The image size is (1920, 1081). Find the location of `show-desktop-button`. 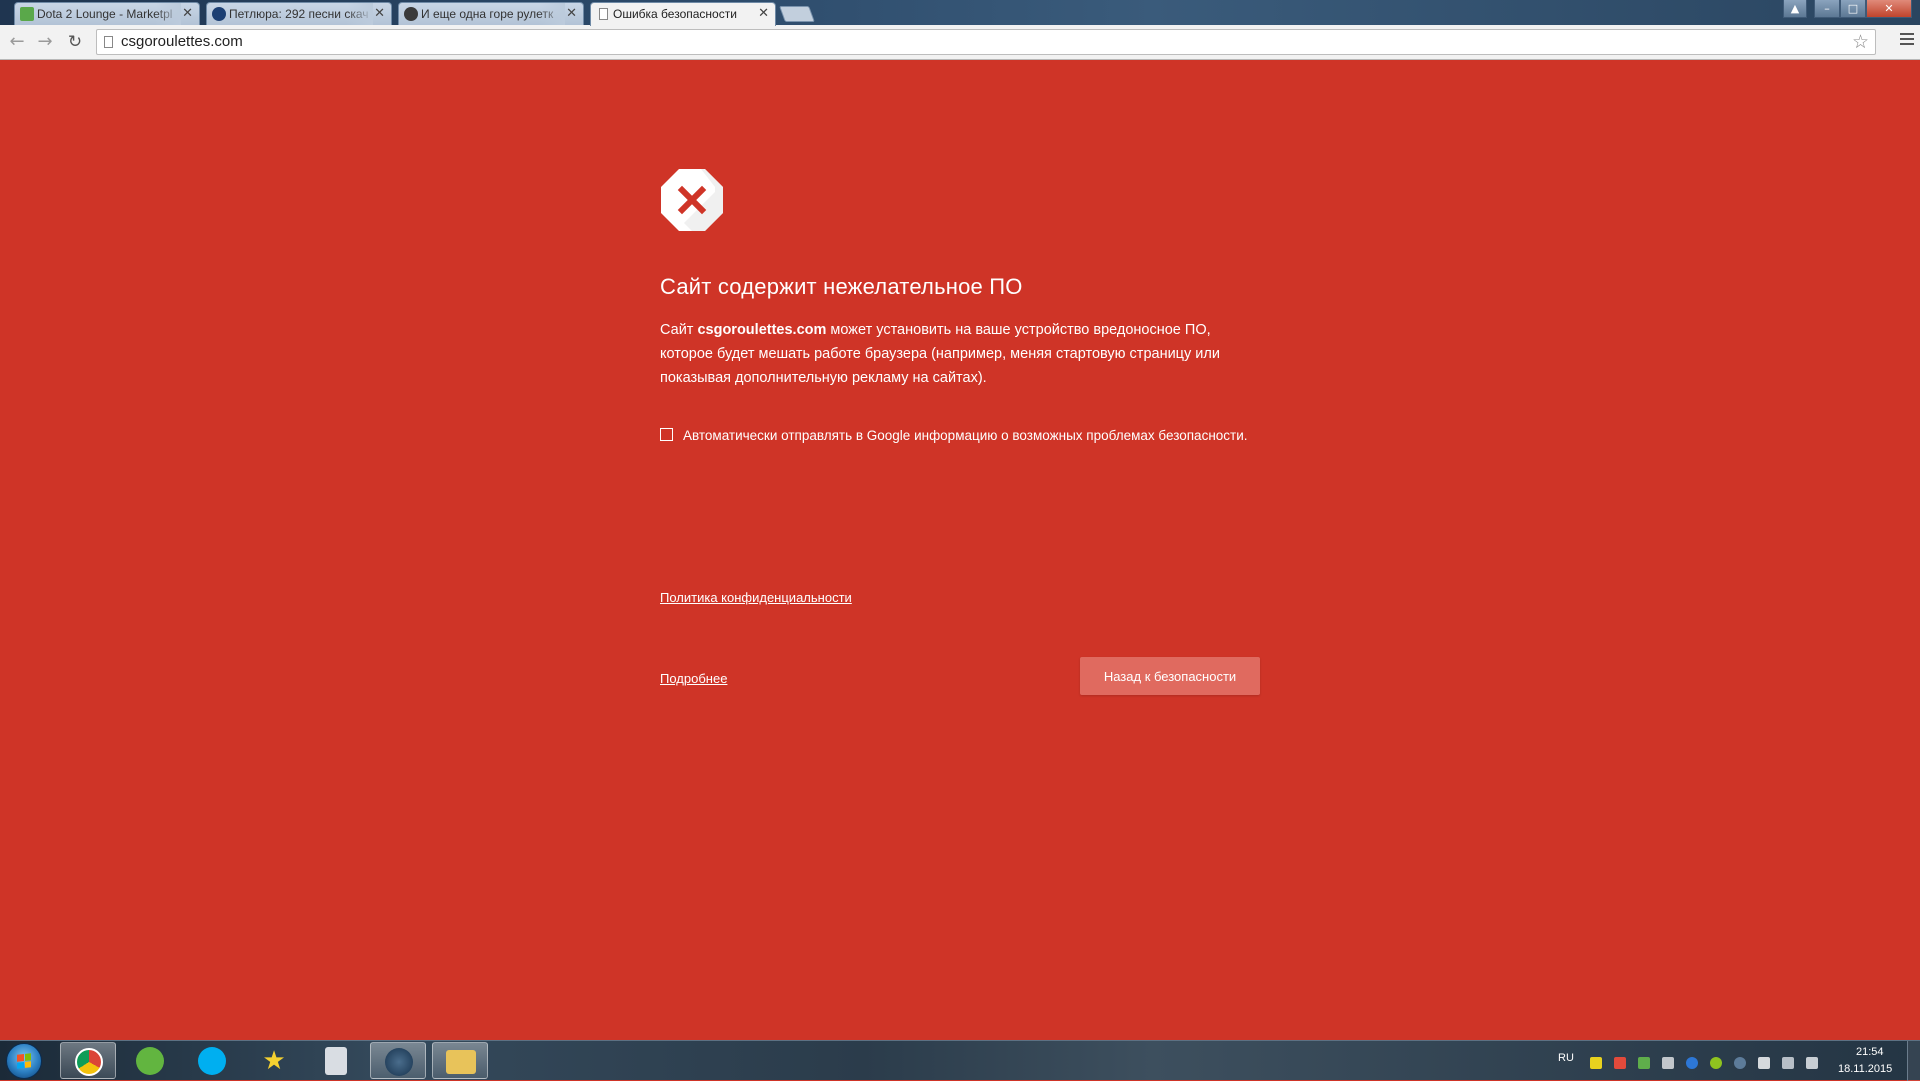

show-desktop-button is located at coordinates (1913, 1061).